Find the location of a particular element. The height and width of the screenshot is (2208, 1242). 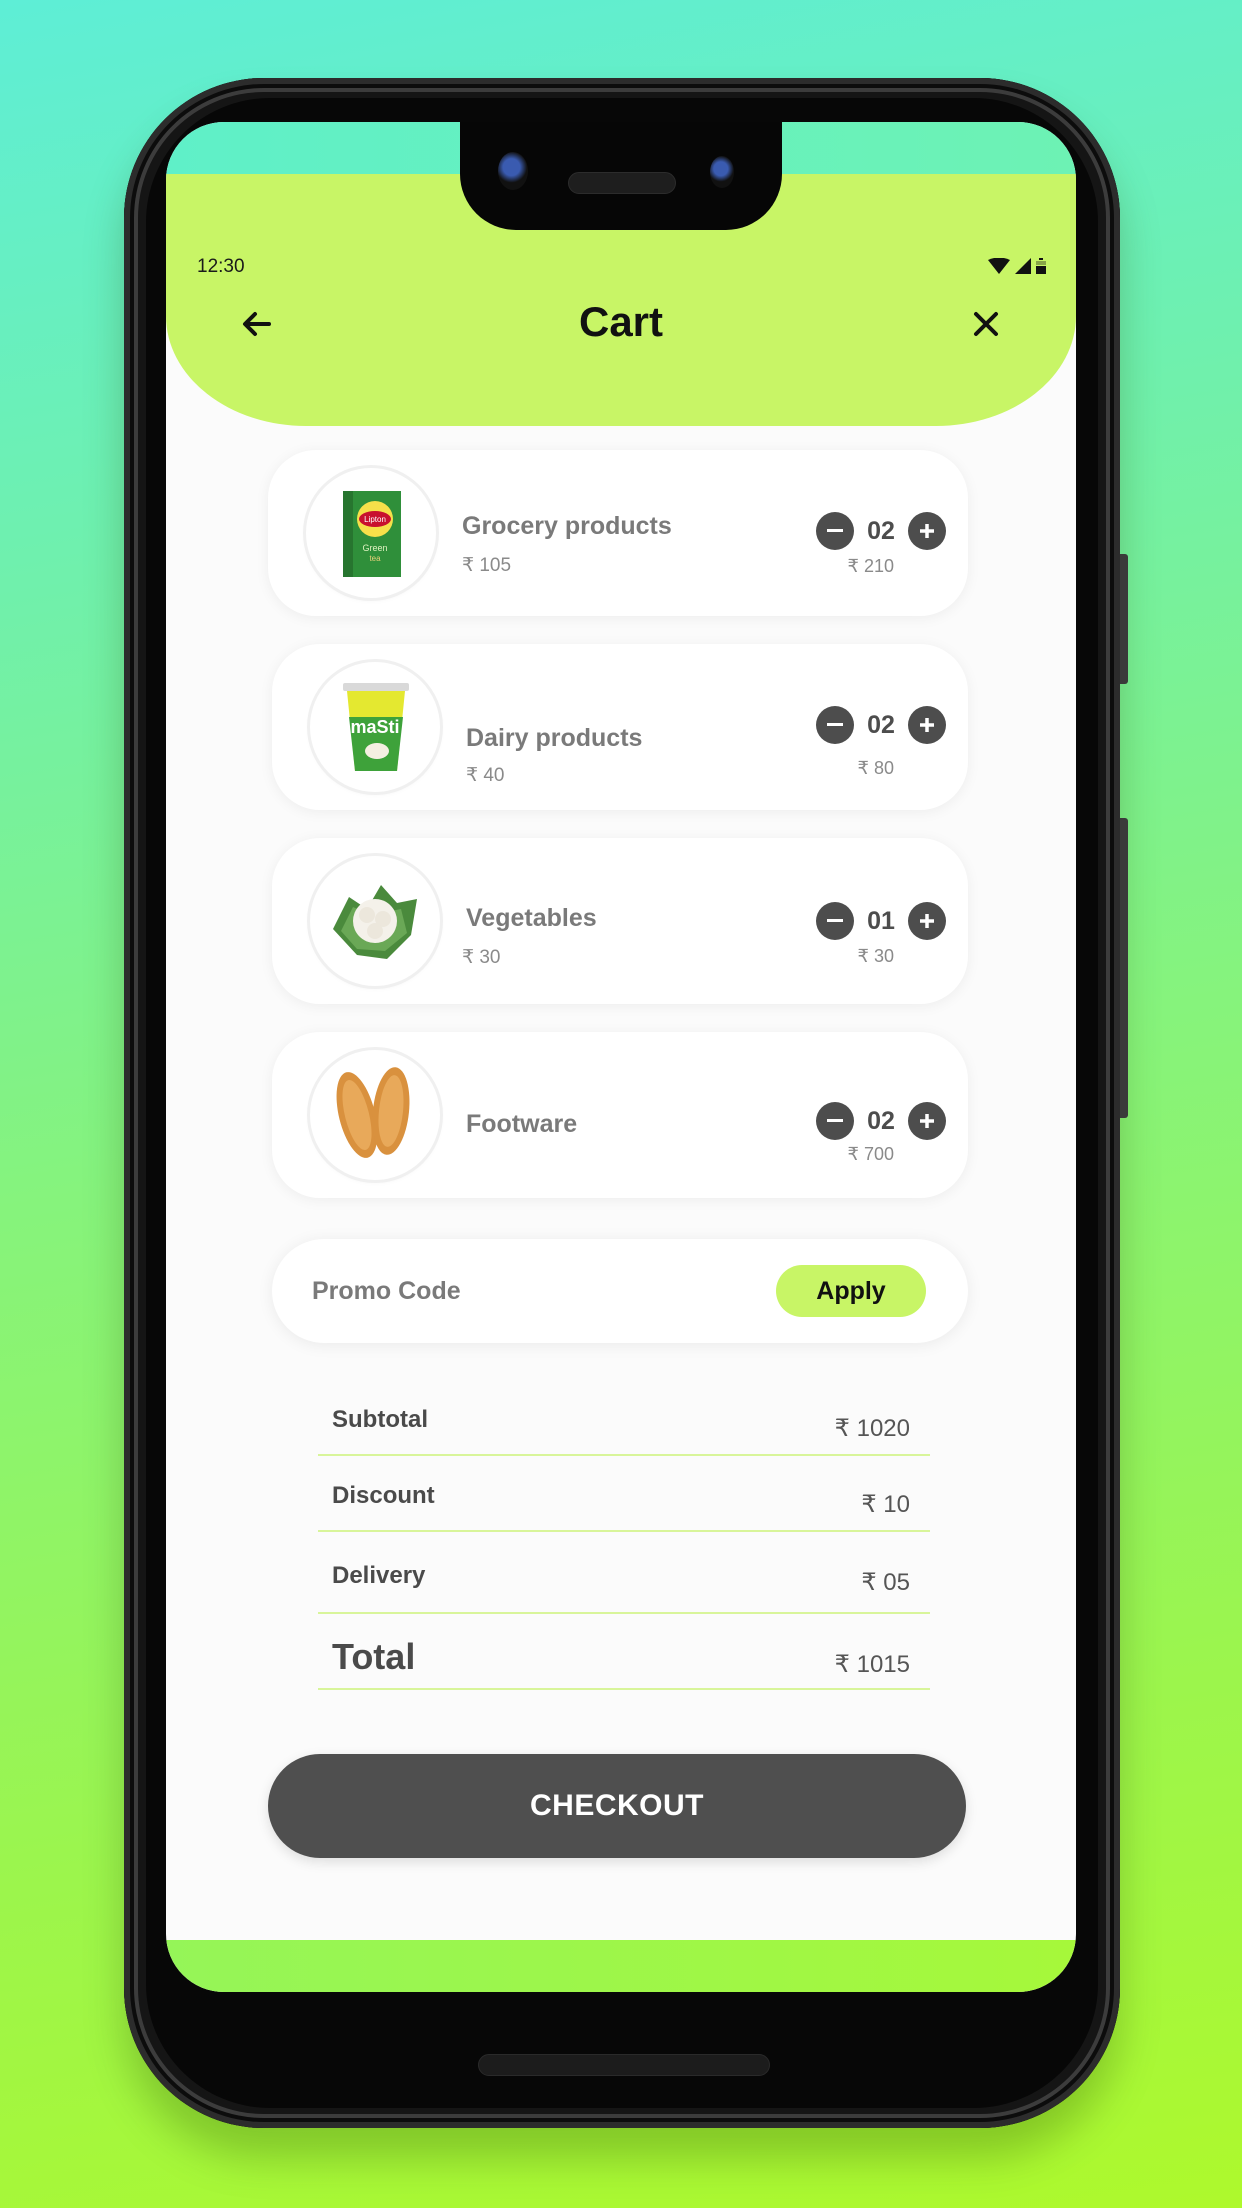

checkout-button: CHECKOUT is located at coordinates (617, 1806).